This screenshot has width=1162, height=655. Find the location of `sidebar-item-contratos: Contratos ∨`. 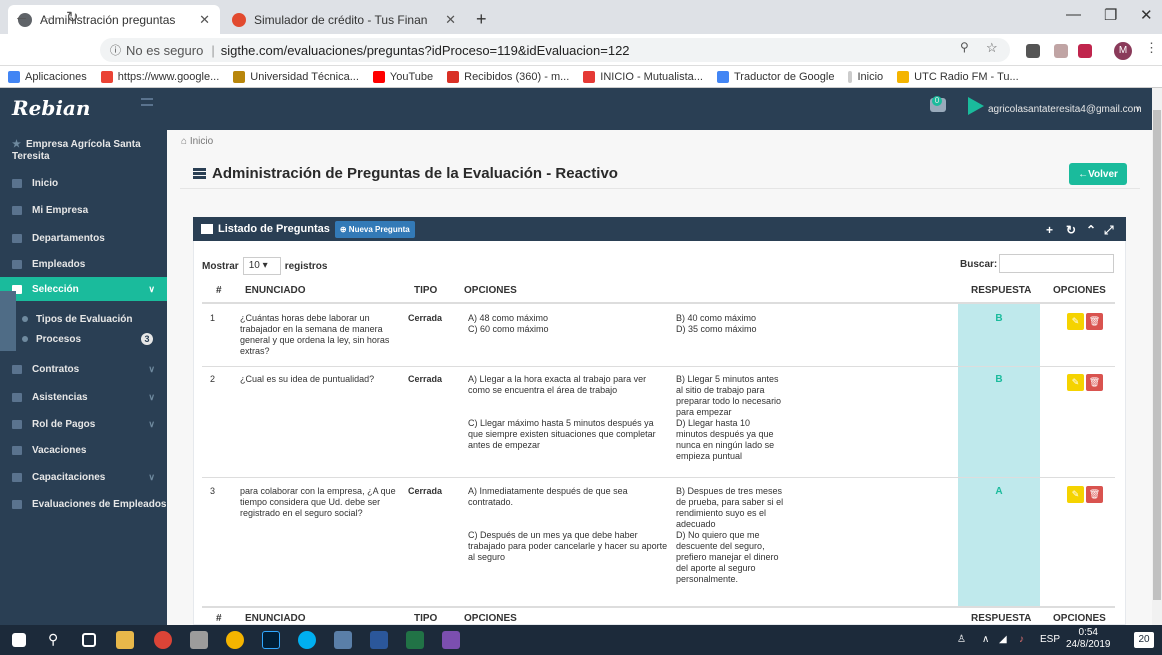

sidebar-item-contratos: Contratos ∨ is located at coordinates (83, 369).